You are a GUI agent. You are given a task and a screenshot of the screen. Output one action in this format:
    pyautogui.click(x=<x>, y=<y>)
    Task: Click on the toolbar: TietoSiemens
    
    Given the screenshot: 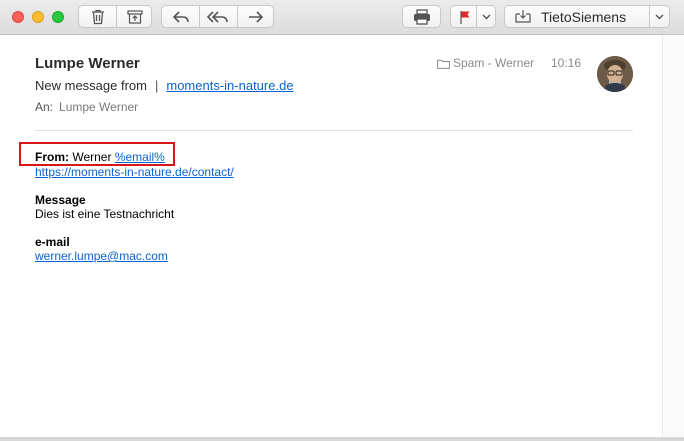 What is the action you would take?
    pyautogui.click(x=342, y=17)
    